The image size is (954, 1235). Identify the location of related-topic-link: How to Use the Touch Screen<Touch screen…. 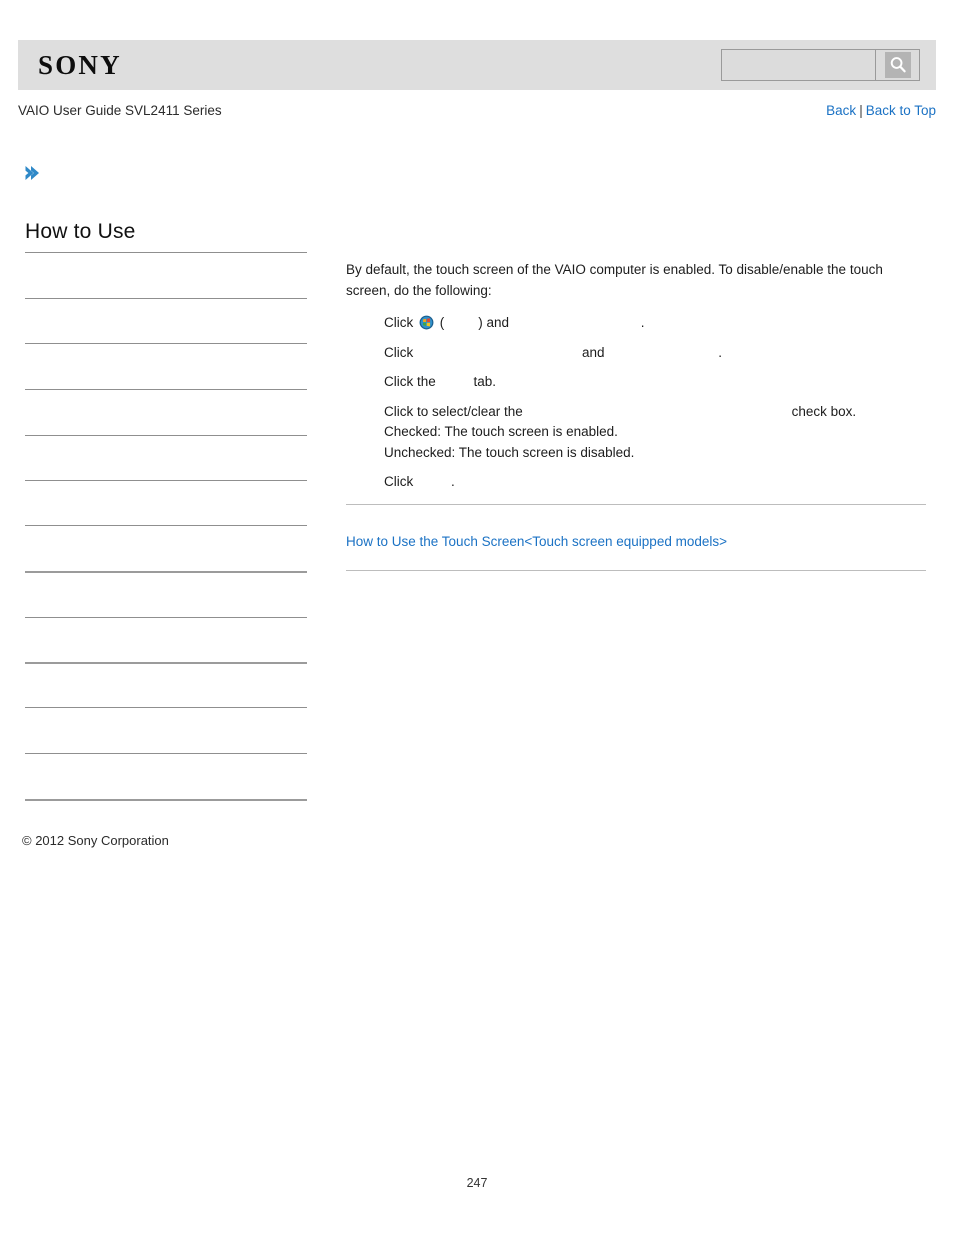
(636, 541).